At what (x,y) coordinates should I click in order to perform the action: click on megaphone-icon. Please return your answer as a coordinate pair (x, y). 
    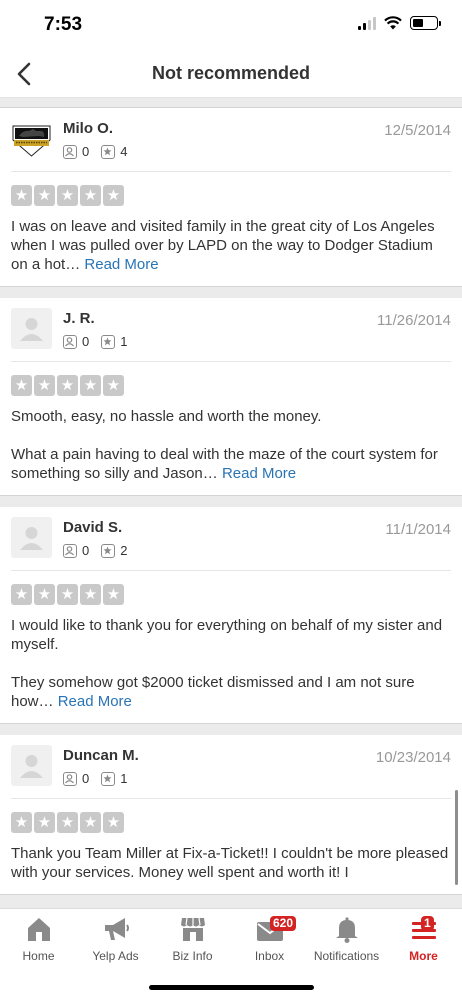
    Looking at the image, I should click on (115, 927).